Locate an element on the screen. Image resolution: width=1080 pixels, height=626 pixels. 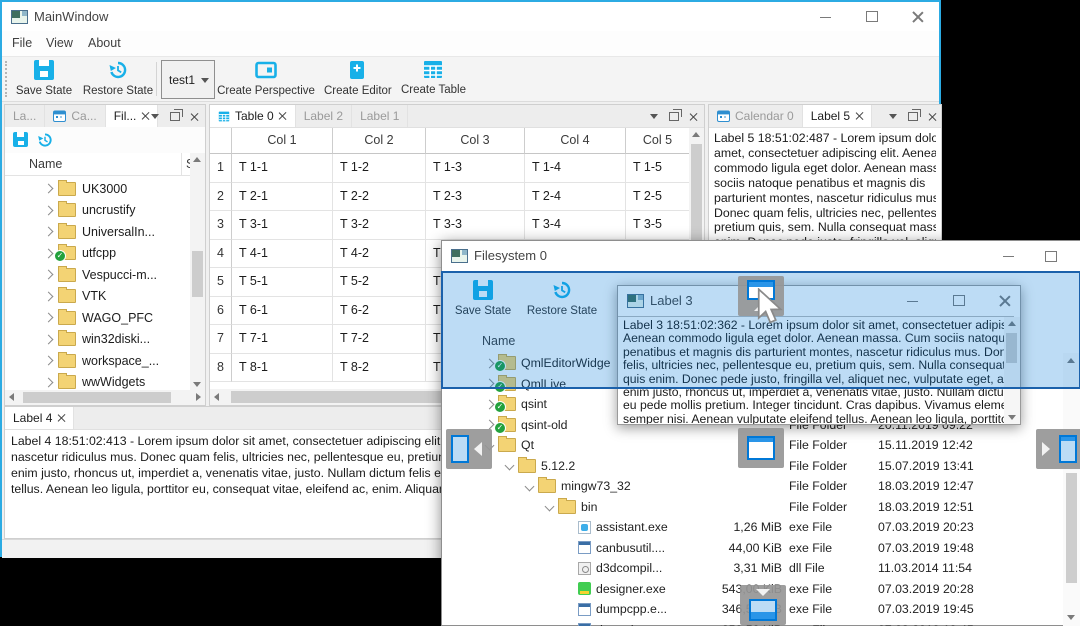
table-cell: T 4-2 is located at coordinates (379, 253).